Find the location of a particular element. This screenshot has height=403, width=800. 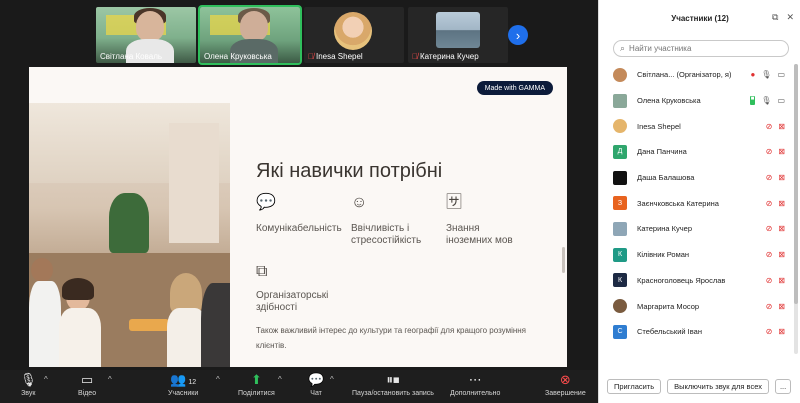

thumb-name: 🎙̸ Inesa Shepel is located at coordinates (335, 56).